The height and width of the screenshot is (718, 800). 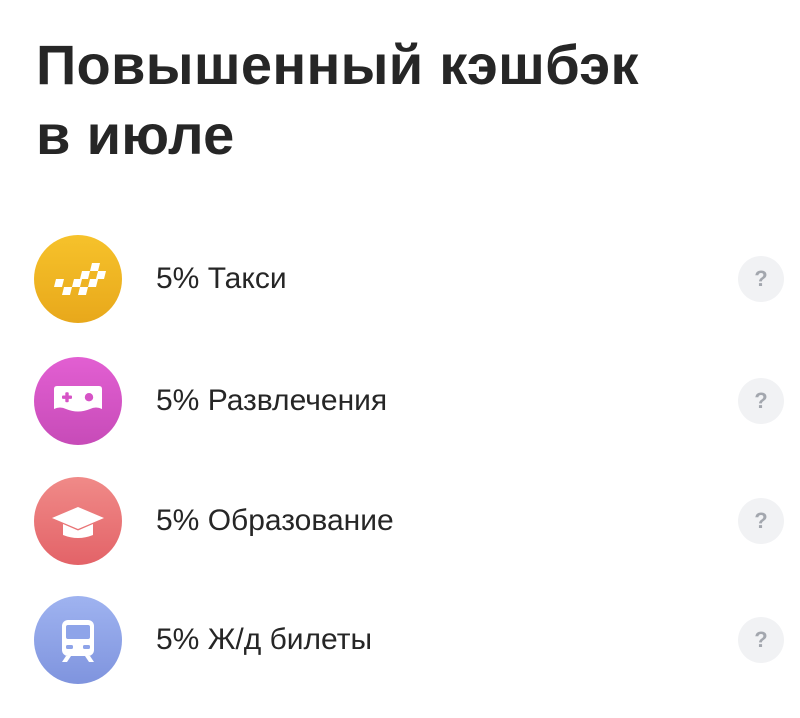 What do you see at coordinates (221, 278) in the screenshot?
I see `category-label-taxi: 5% Такси` at bounding box center [221, 278].